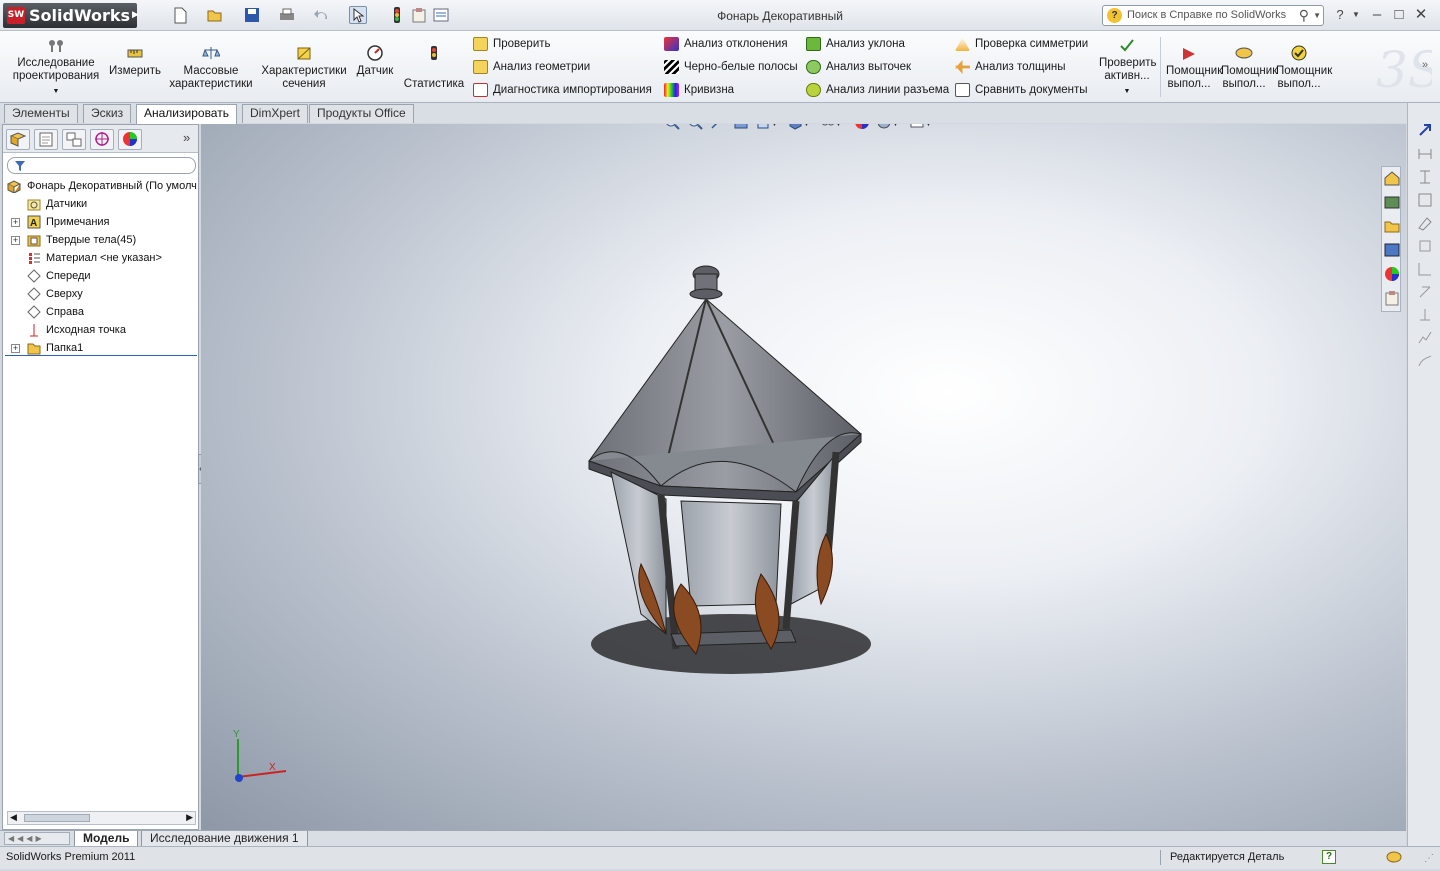 The image size is (1440, 871). Describe the element at coordinates (741, 127) in the screenshot. I see `section-view-icon` at that location.